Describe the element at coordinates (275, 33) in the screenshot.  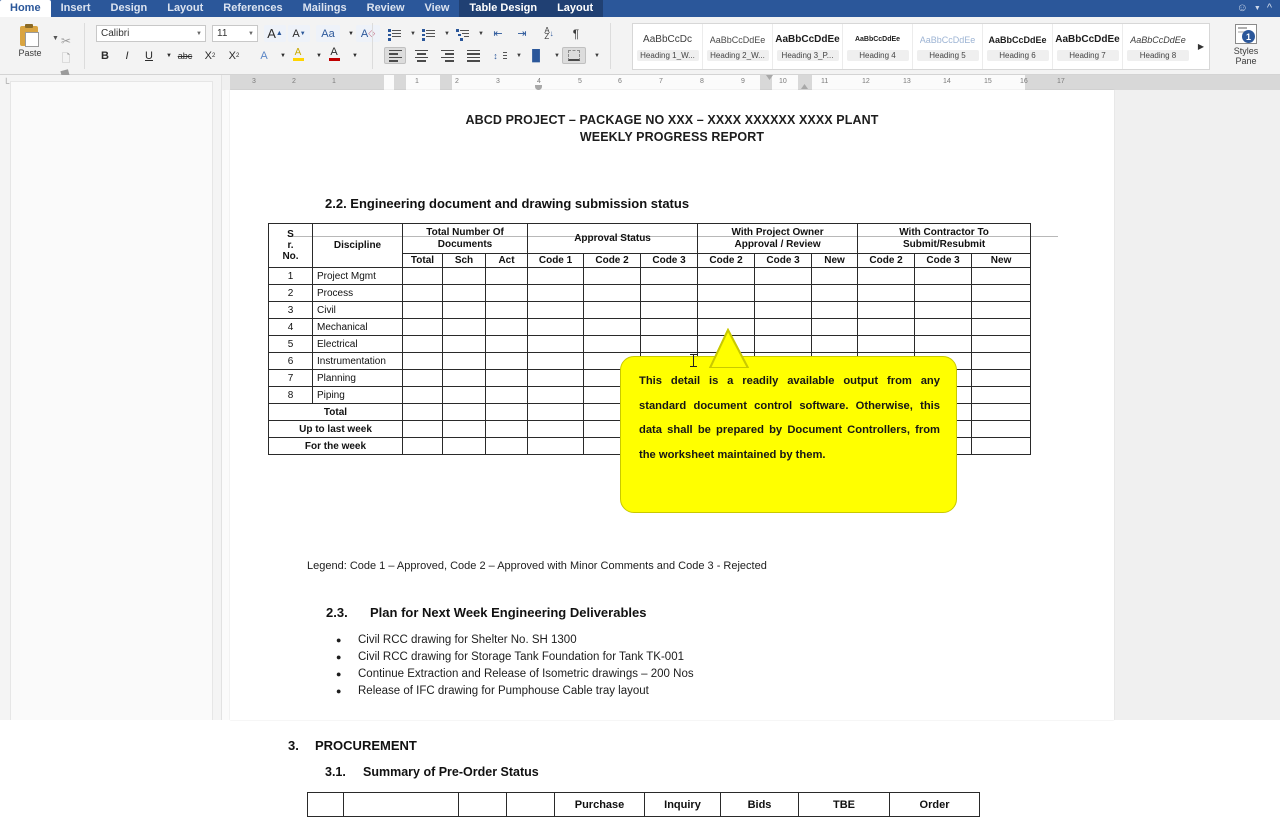
I see `grow-font-button: A ▲` at that location.